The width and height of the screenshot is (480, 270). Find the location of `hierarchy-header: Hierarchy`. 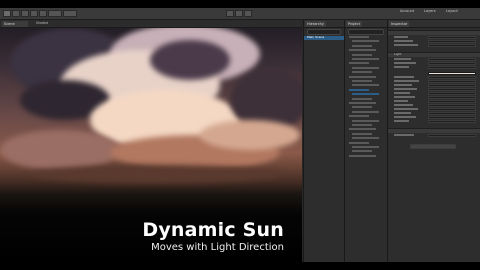

hierarchy-header: Hierarchy is located at coordinates (324, 24).